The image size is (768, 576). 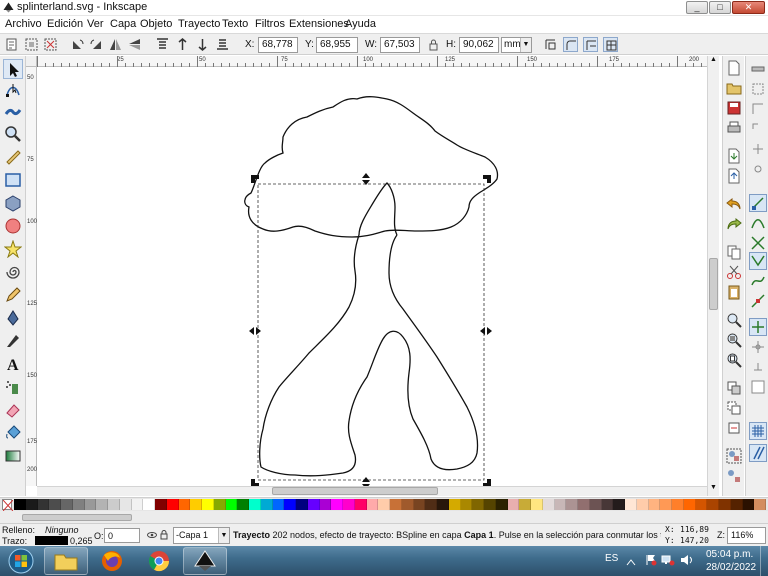 What do you see at coordinates (758, 301) in the screenshot?
I see `snap-line-midpoints-icon` at bounding box center [758, 301].